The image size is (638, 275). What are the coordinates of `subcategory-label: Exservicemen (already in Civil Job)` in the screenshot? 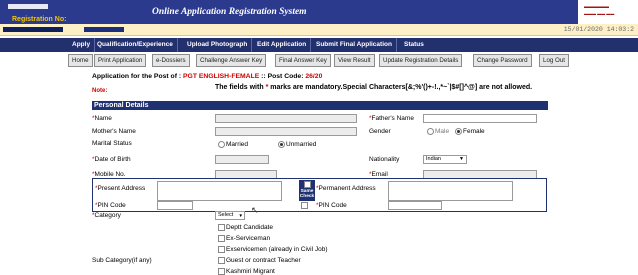 It's located at (277, 249).